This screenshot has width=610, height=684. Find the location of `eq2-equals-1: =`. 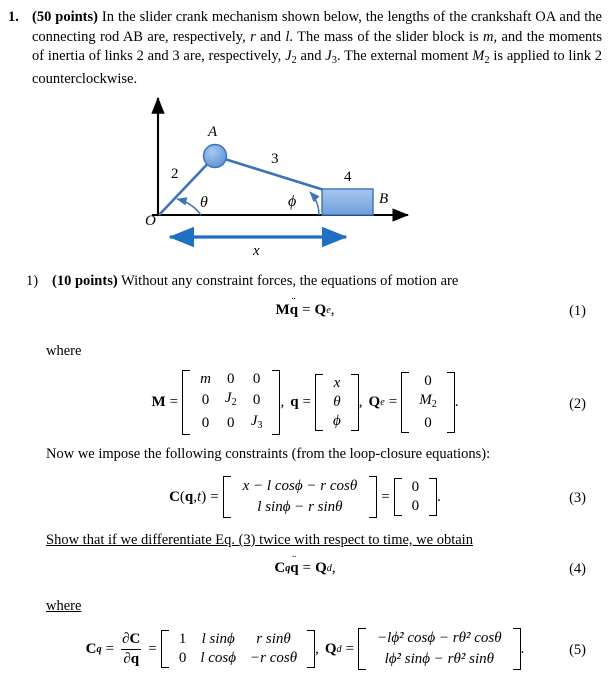

eq2-equals-1: = is located at coordinates (174, 402).